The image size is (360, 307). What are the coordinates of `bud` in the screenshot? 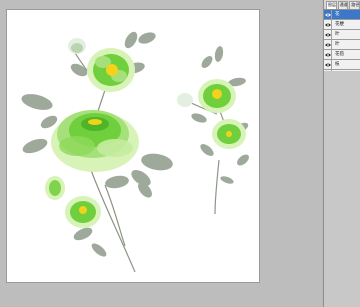 It's located at (77, 46).